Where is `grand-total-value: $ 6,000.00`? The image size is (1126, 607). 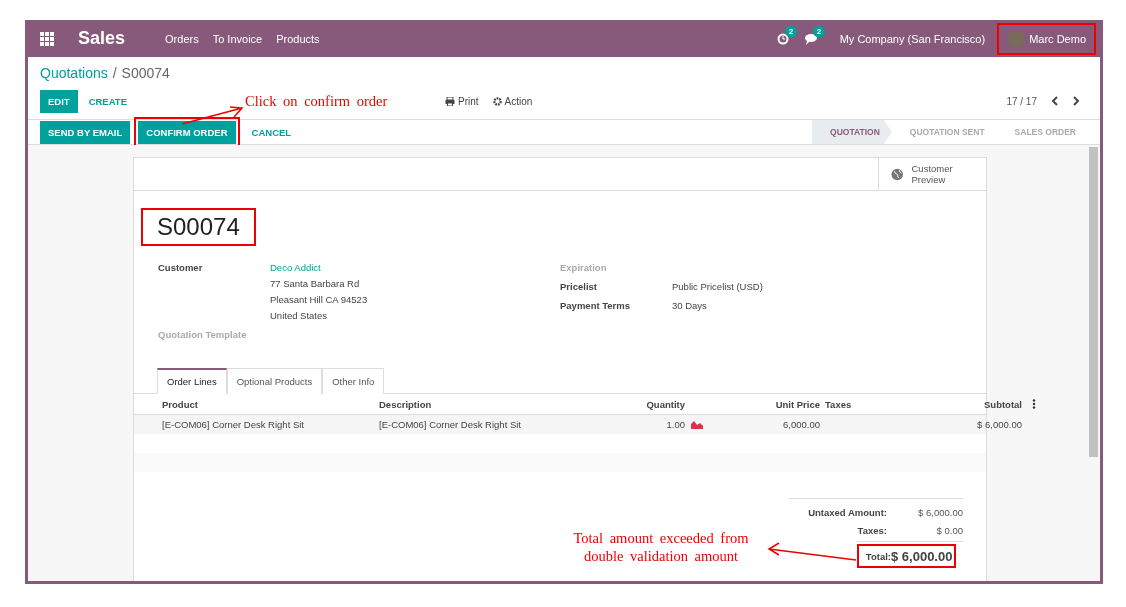
grand-total-value: $ 6,000.00 is located at coordinates (922, 556).